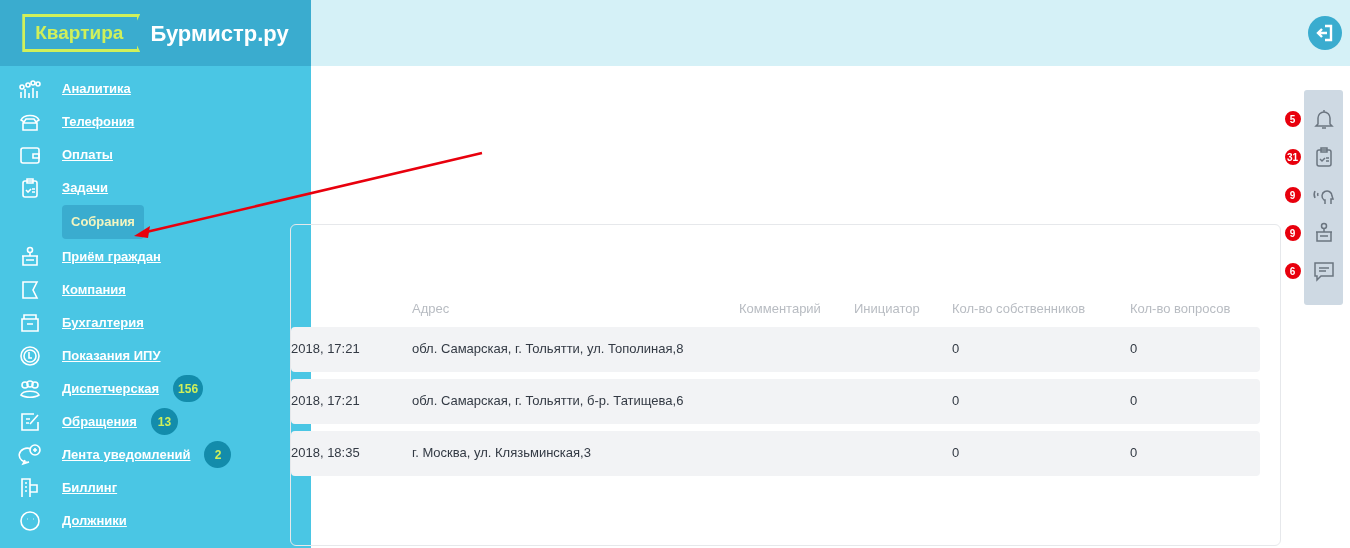 The image size is (1350, 548). I want to click on table-cell-text: г. Москва, ул. Клязьминская,3, so click(502, 453).